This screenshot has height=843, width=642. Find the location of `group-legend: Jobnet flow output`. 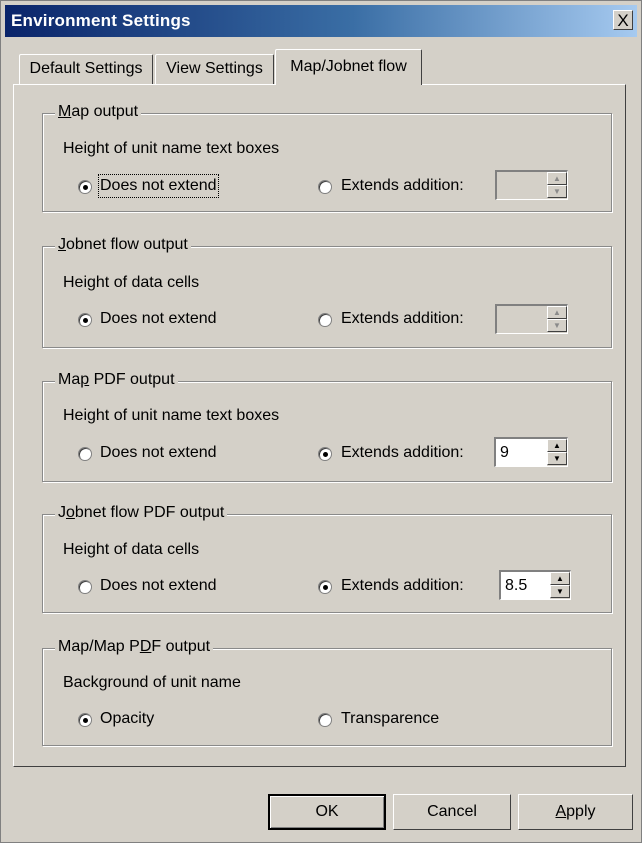

group-legend: Jobnet flow output is located at coordinates (123, 245).